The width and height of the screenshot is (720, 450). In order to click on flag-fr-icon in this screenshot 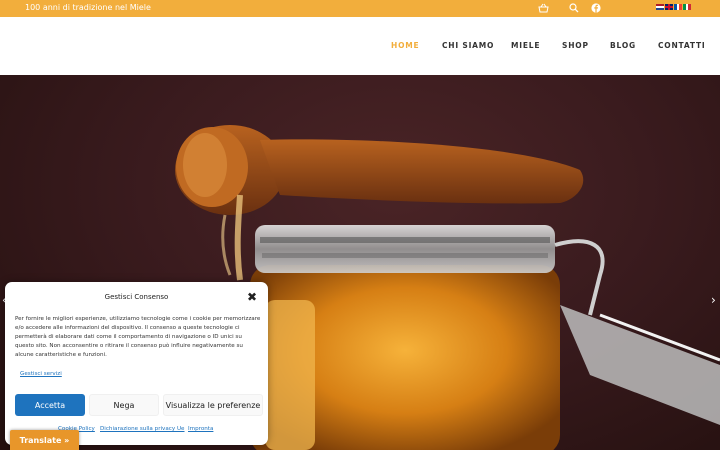, I will do `click(678, 7)`.